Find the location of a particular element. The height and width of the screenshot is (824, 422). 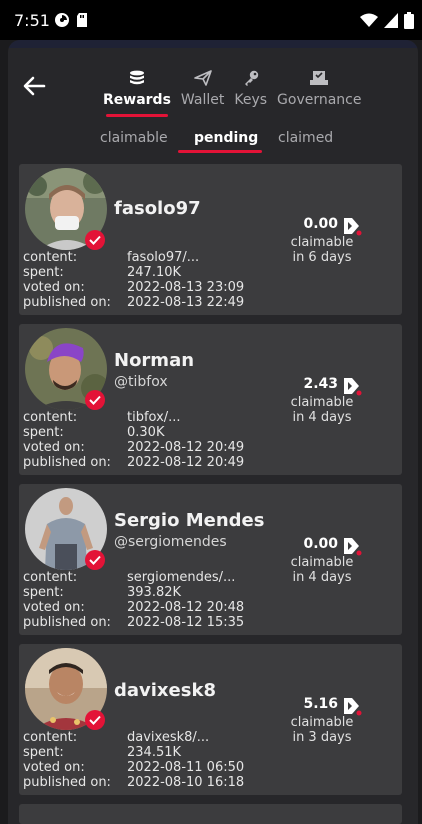

back-button is located at coordinates (36, 88).